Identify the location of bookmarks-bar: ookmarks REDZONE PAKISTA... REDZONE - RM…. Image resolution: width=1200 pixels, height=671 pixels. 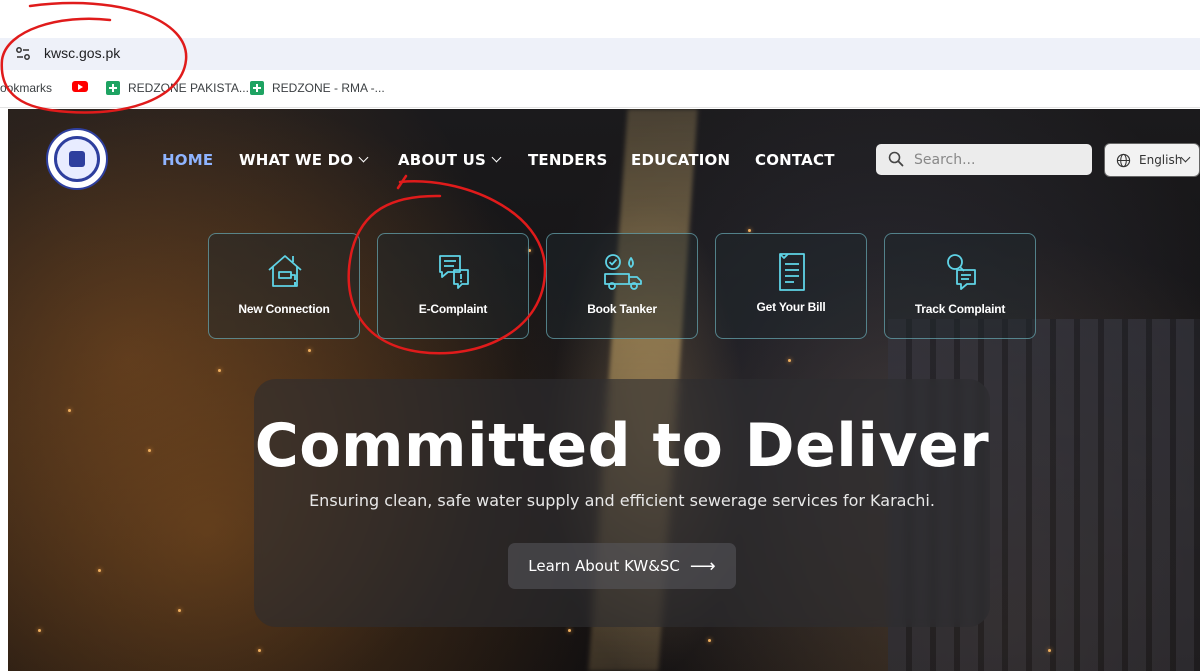
(600, 89).